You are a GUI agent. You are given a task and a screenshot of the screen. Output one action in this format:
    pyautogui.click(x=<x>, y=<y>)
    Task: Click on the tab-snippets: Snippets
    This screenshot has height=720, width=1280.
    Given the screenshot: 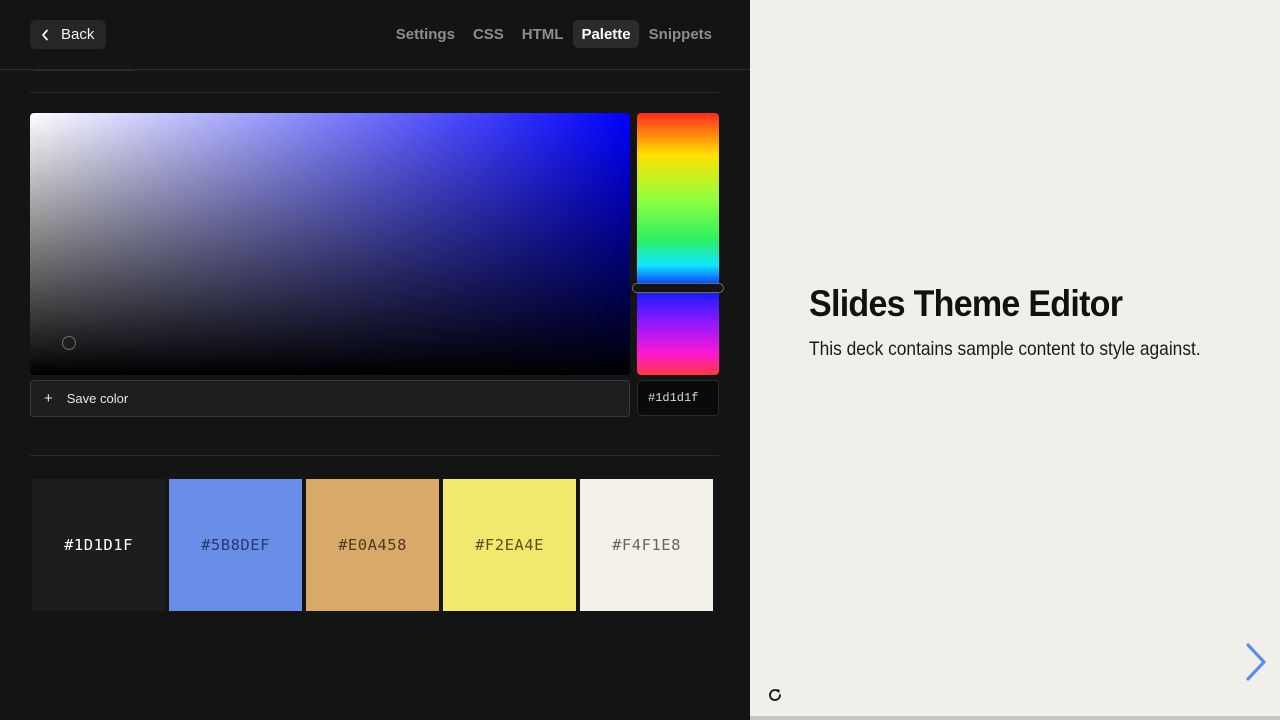 What is the action you would take?
    pyautogui.click(x=680, y=34)
    